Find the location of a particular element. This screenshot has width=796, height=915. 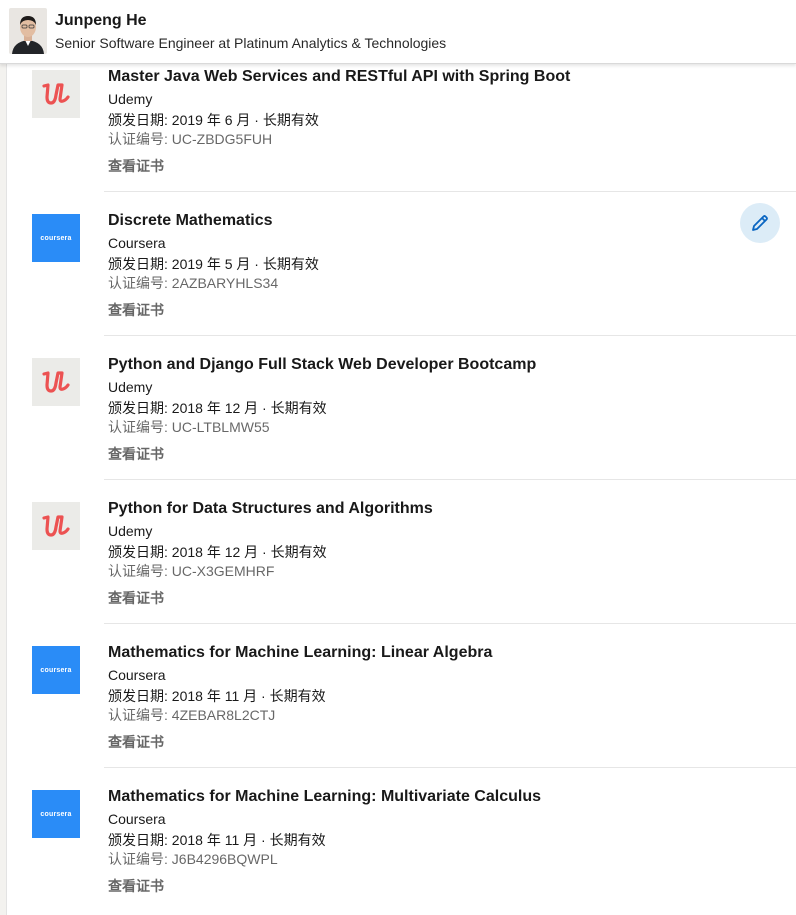

issue-date: 颁发日期: 2019 年 5 月 · 长期有效 is located at coordinates (213, 264).